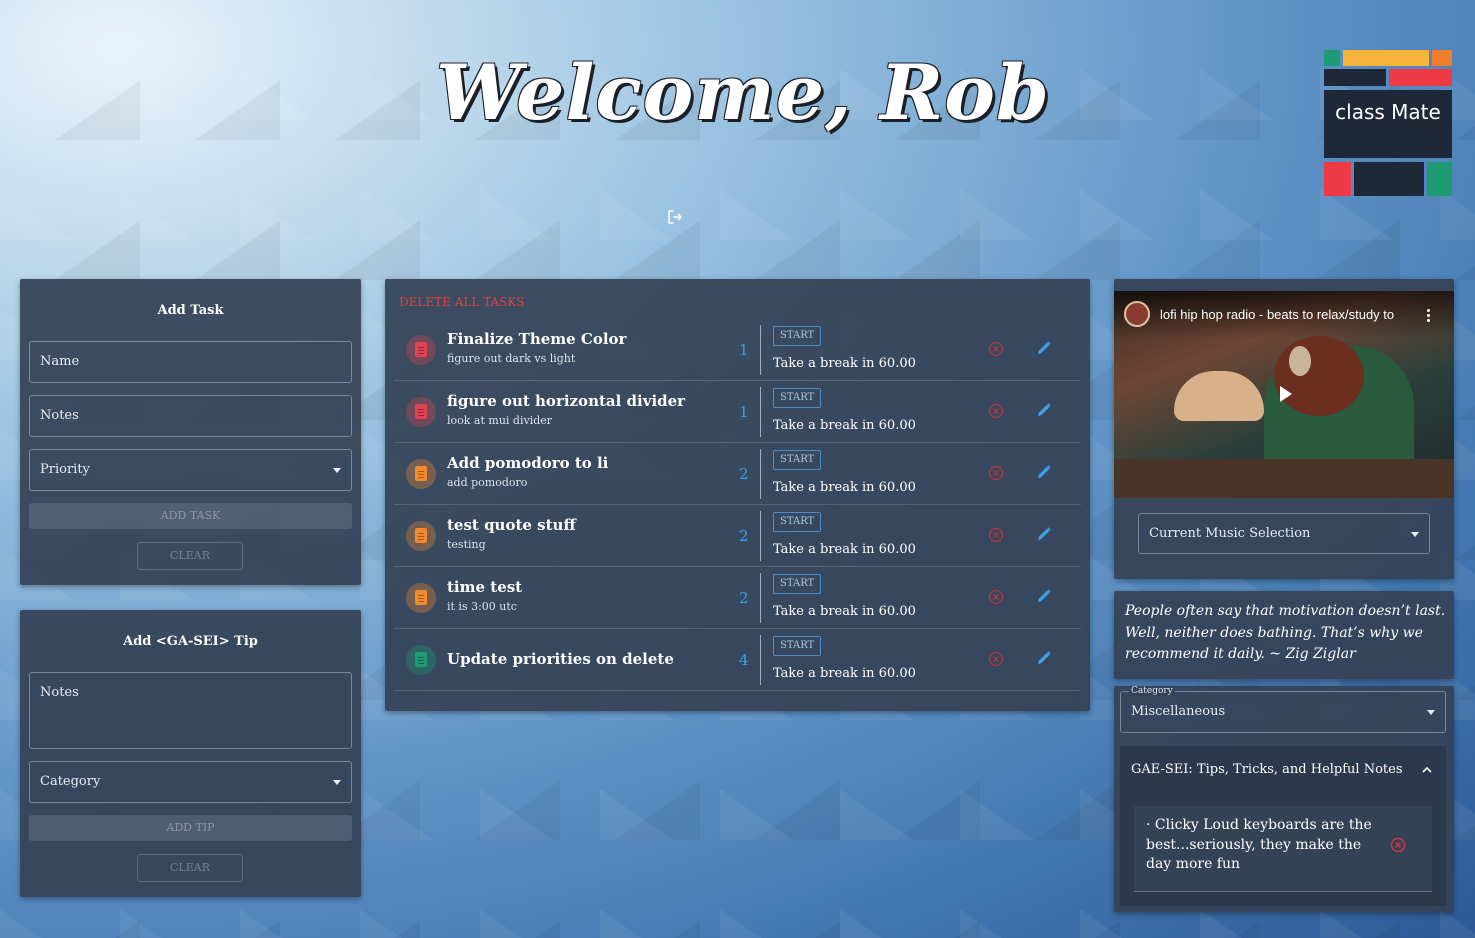 The width and height of the screenshot is (1475, 938). Describe the element at coordinates (566, 401) in the screenshot. I see `task-name: figure out horizontal divider` at that location.